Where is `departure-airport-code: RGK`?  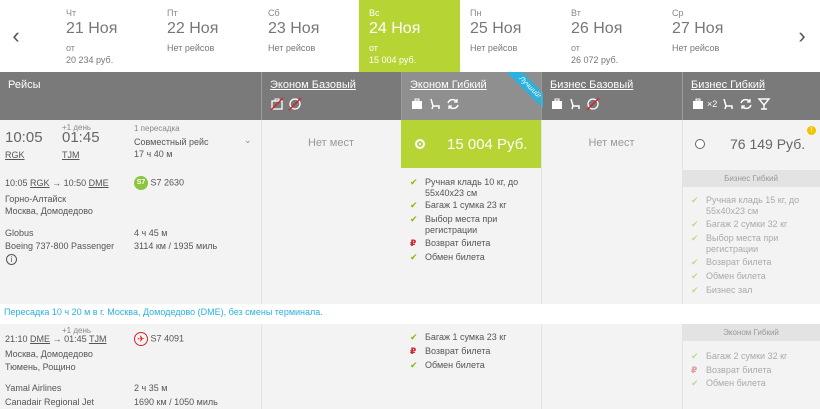 departure-airport-code: RGK is located at coordinates (15, 155).